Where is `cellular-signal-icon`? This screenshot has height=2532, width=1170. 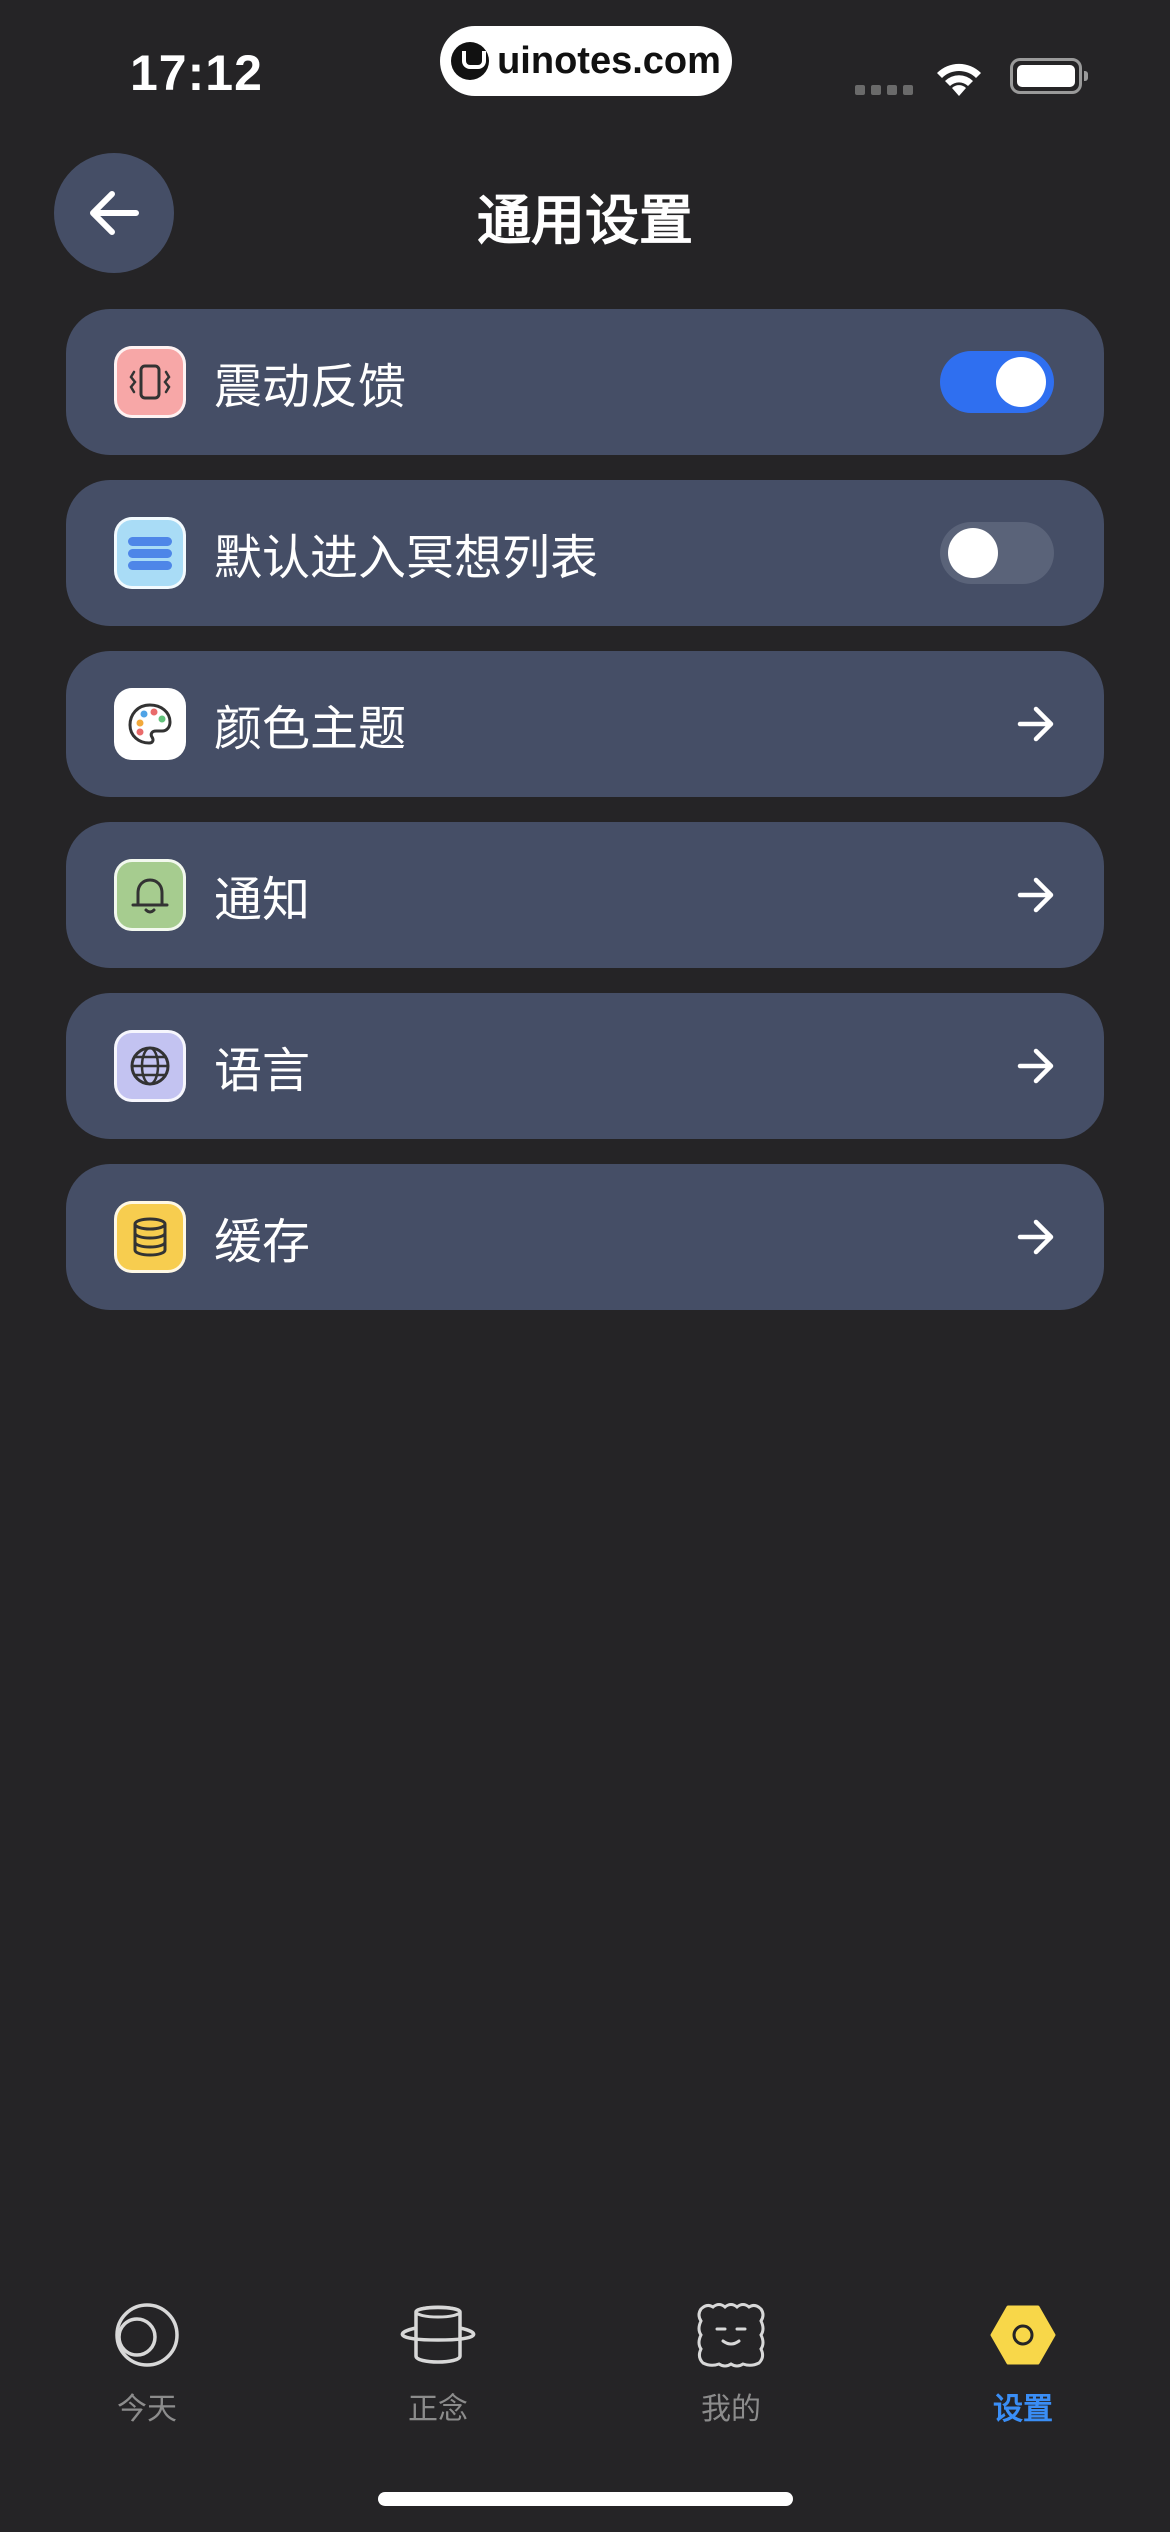
cellular-signal-icon is located at coordinates (884, 90).